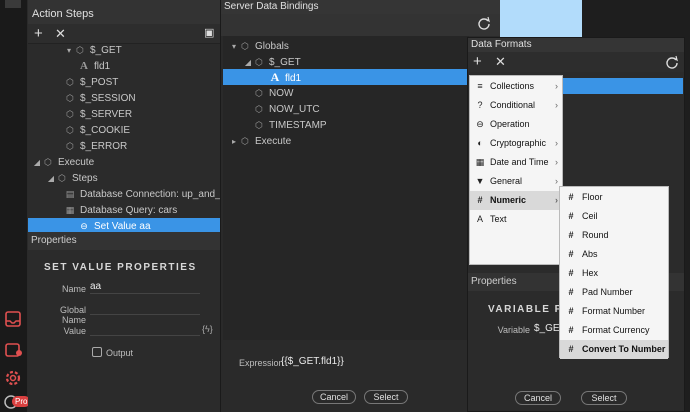 This screenshot has height=412, width=690. What do you see at coordinates (124, 82) in the screenshot?
I see `action-step-row: ⬡ $_POST` at bounding box center [124, 82].